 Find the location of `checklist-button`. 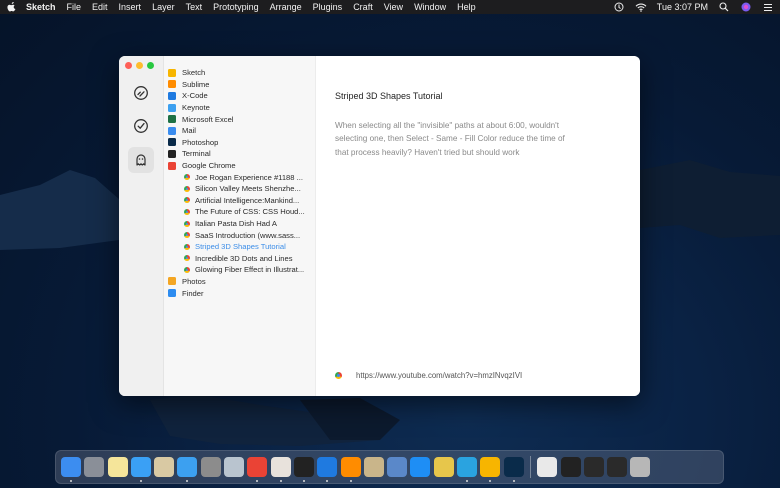

checklist-button is located at coordinates (141, 126).